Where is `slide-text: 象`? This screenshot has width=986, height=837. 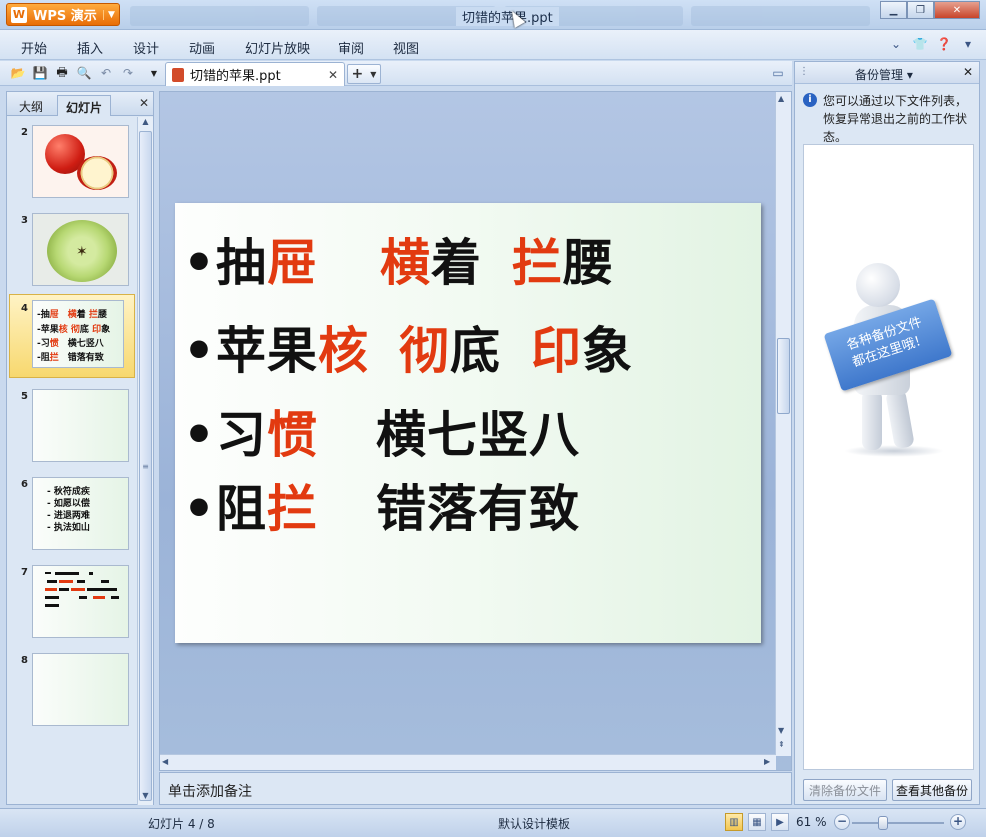
slide-text: 象 is located at coordinates (607, 351).